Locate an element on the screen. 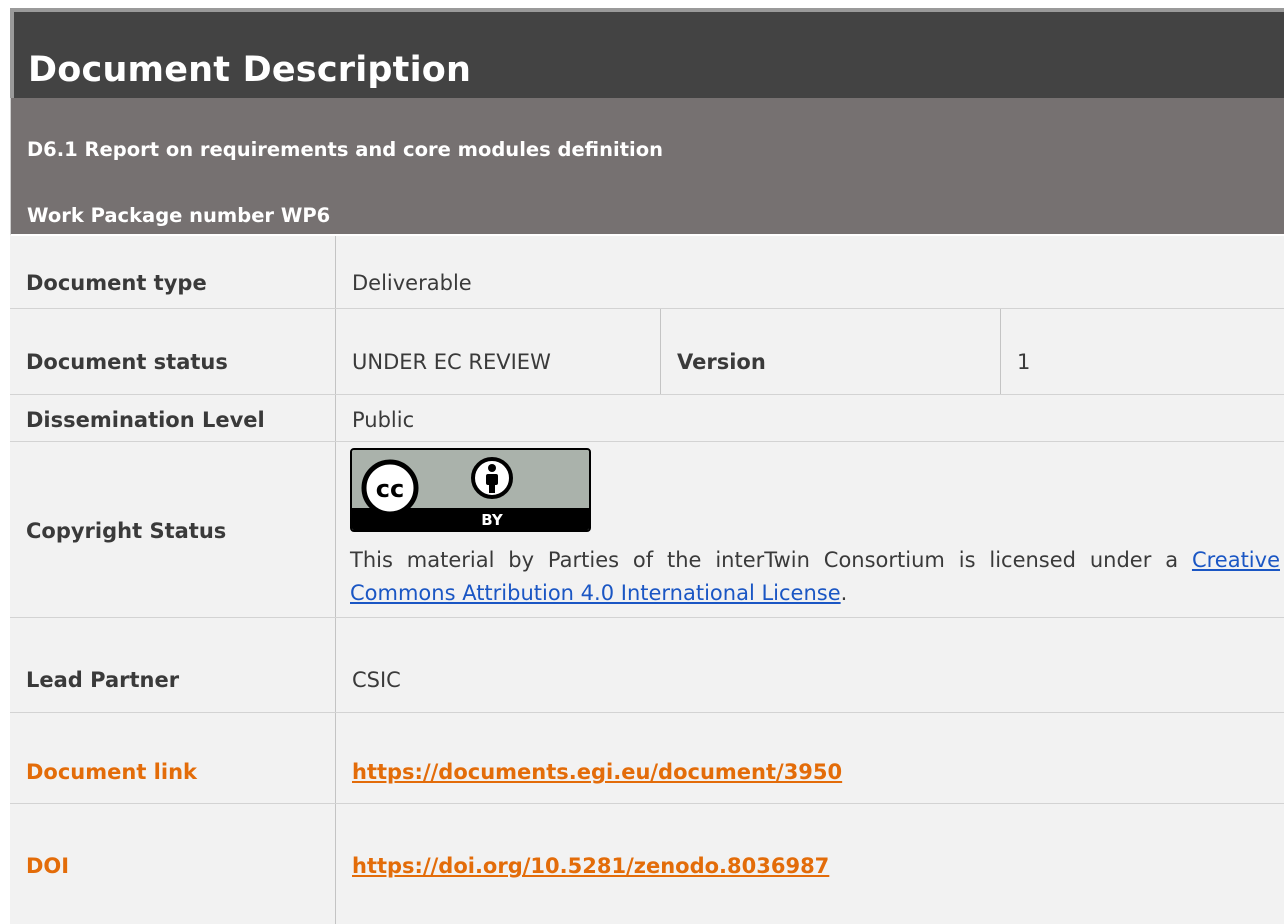 The image size is (1284, 924). document-type-label: Document type is located at coordinates (116, 283).